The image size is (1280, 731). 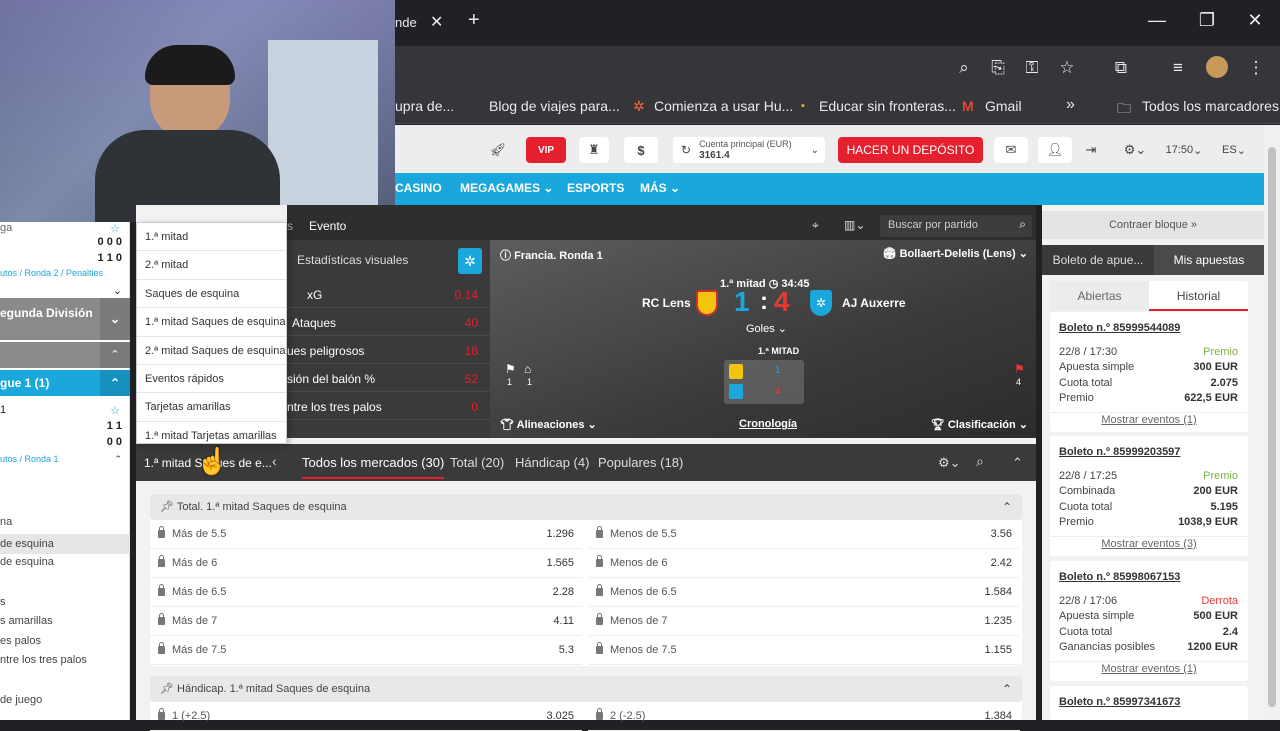 What do you see at coordinates (1055, 150) in the screenshot?
I see `user-icon: 👤︎` at bounding box center [1055, 150].